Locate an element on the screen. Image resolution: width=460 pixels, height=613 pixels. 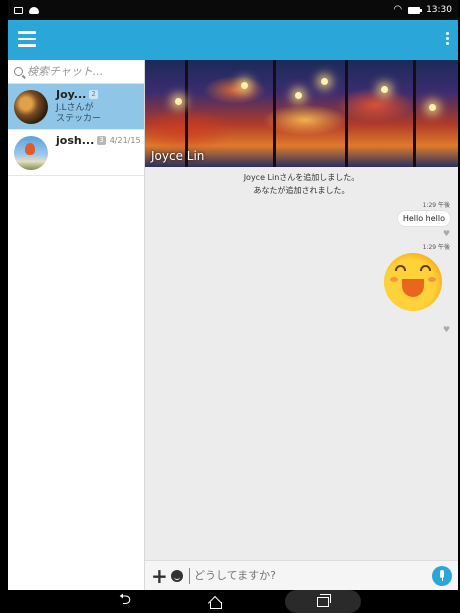
chat-item-header: Joy... 2 is located at coordinates (98, 94).